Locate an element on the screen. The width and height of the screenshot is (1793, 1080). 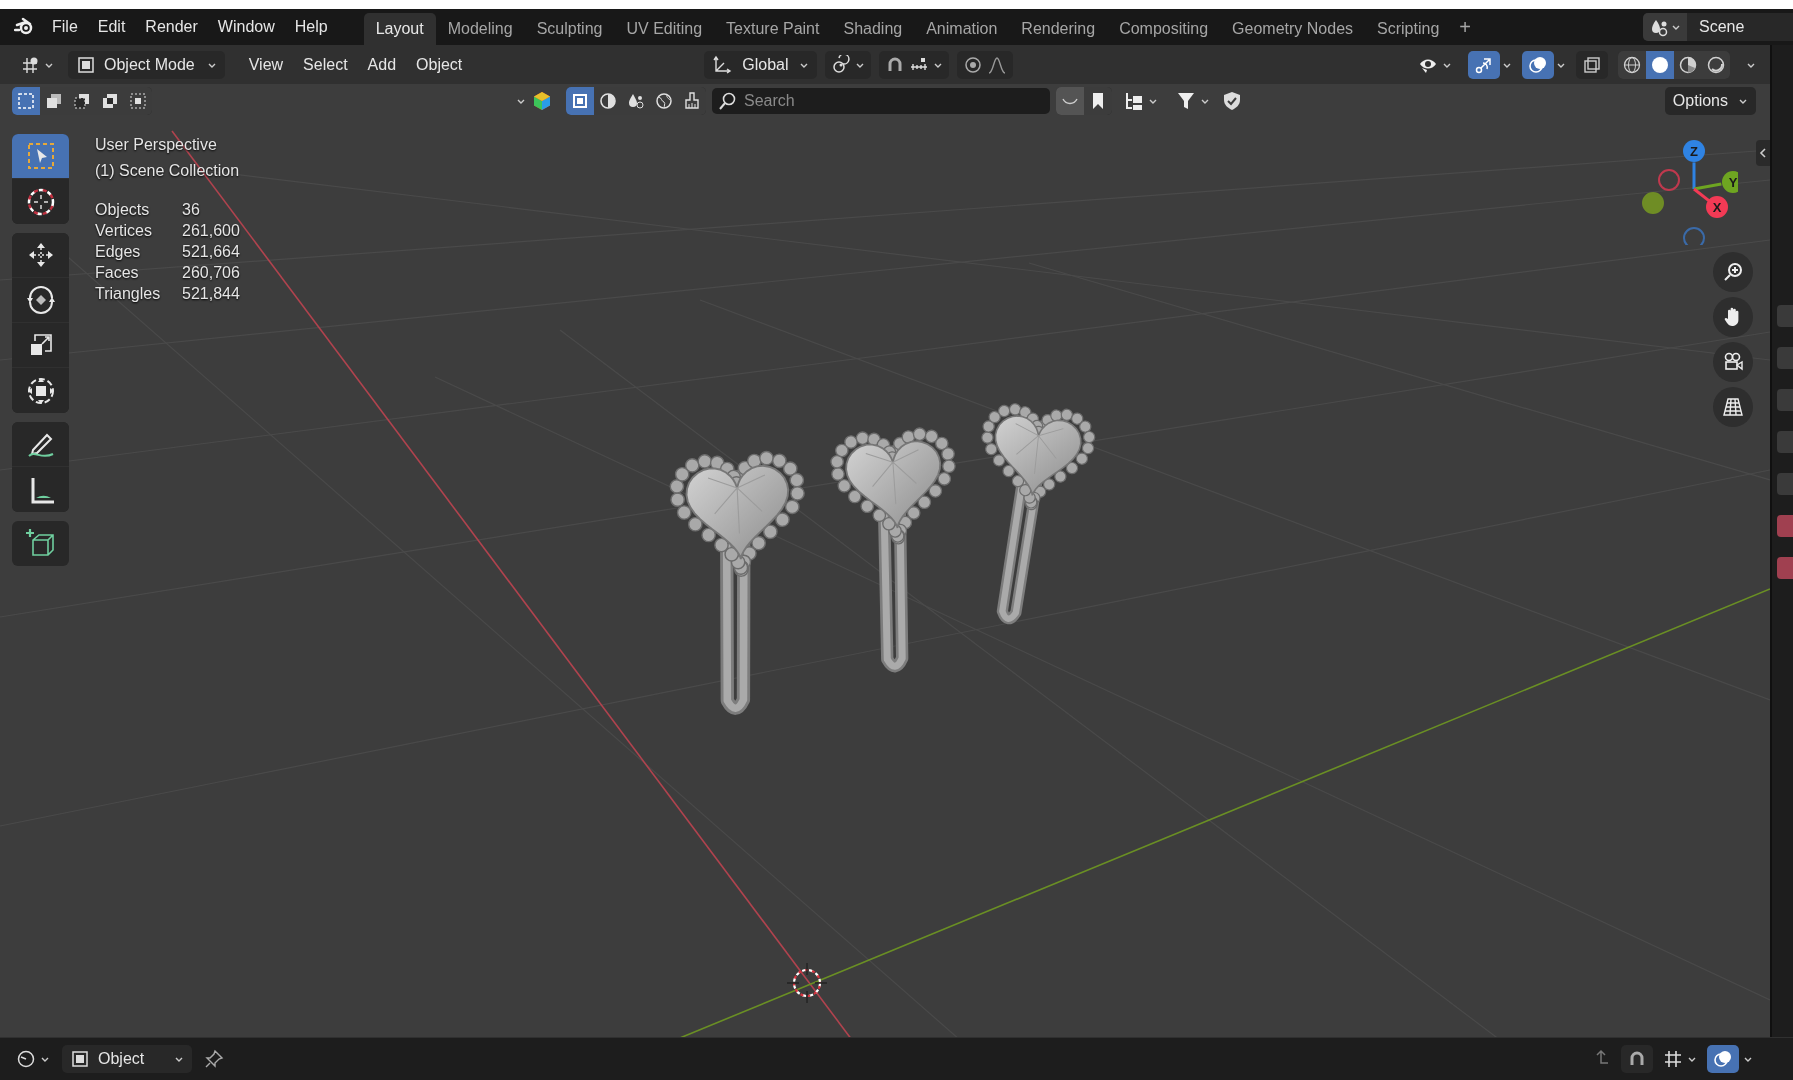
xray-squares-icon is located at coordinates (1592, 64).